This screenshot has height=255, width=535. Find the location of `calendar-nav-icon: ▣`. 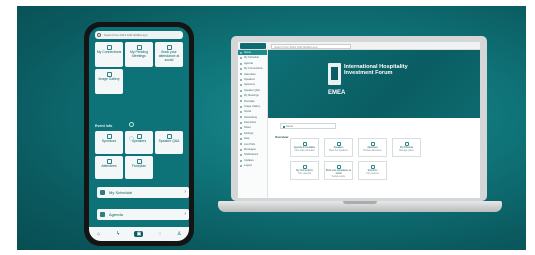

calendar-nav-icon: ▣ is located at coordinates (139, 234).